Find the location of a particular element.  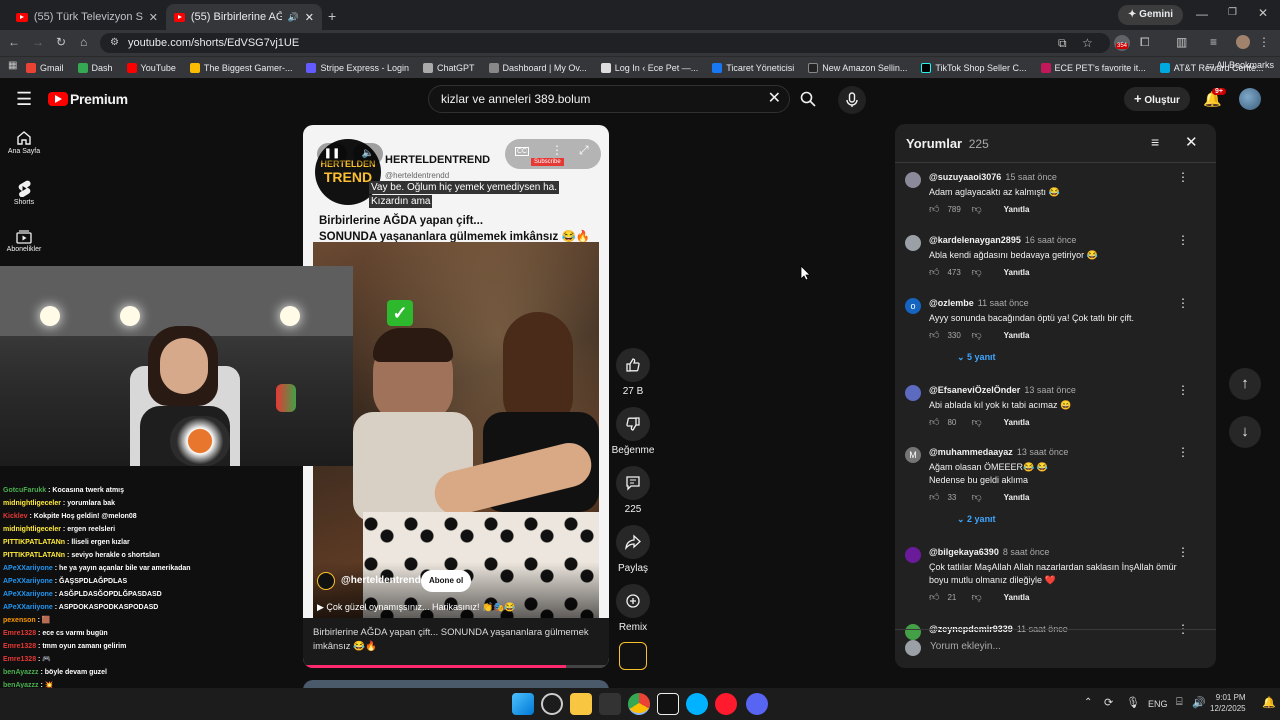

browser-tab-1: (55) Türk Televizyon Sağmalıklar ✕ is located at coordinates (87, 17).